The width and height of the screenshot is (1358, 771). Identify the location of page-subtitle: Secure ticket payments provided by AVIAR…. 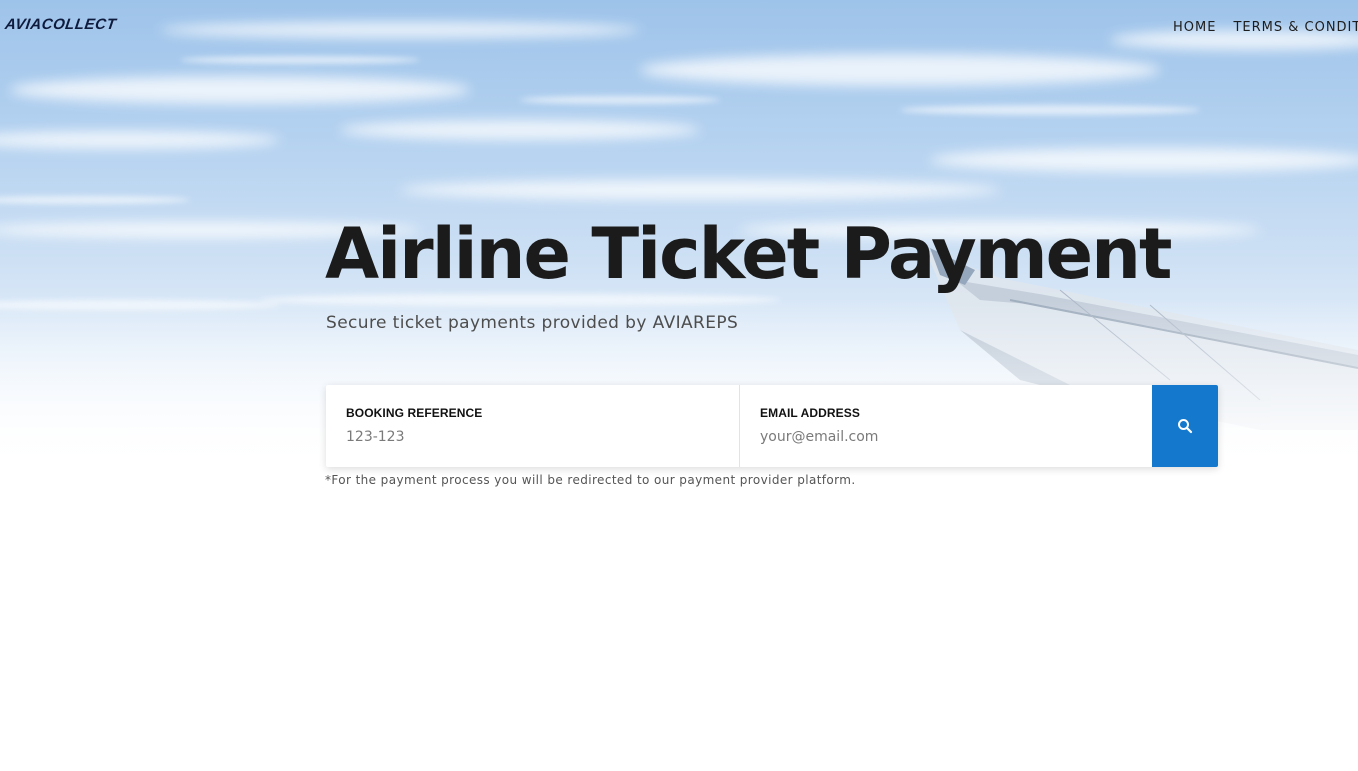
(532, 323).